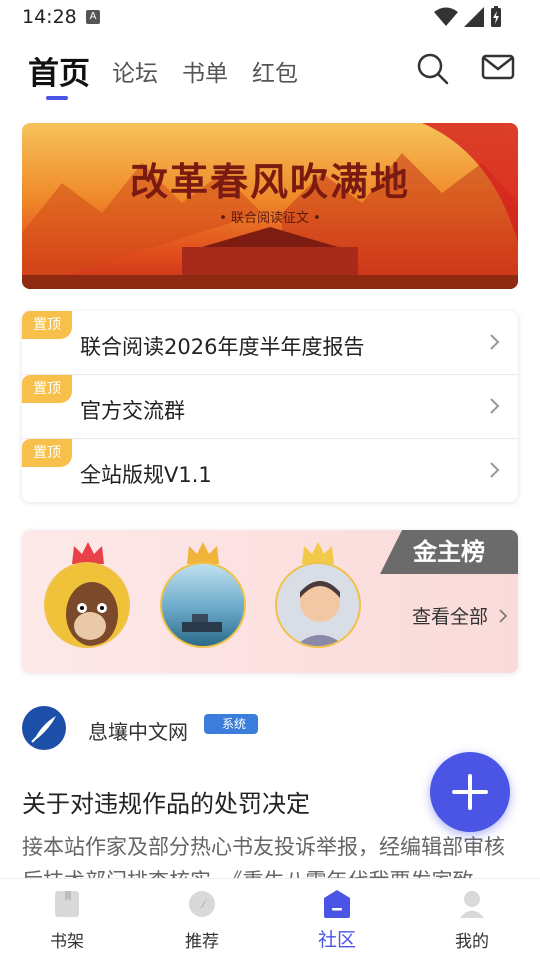 This screenshot has height=960, width=540. I want to click on nav-label: 我的, so click(472, 942).